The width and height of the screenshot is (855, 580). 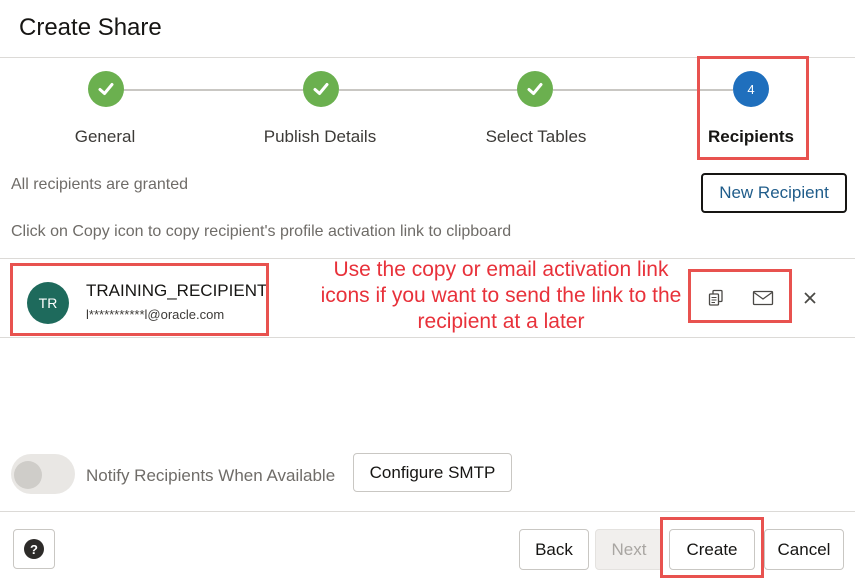 I want to click on configure-smtp-button: Configure SMTP, so click(x=432, y=472).